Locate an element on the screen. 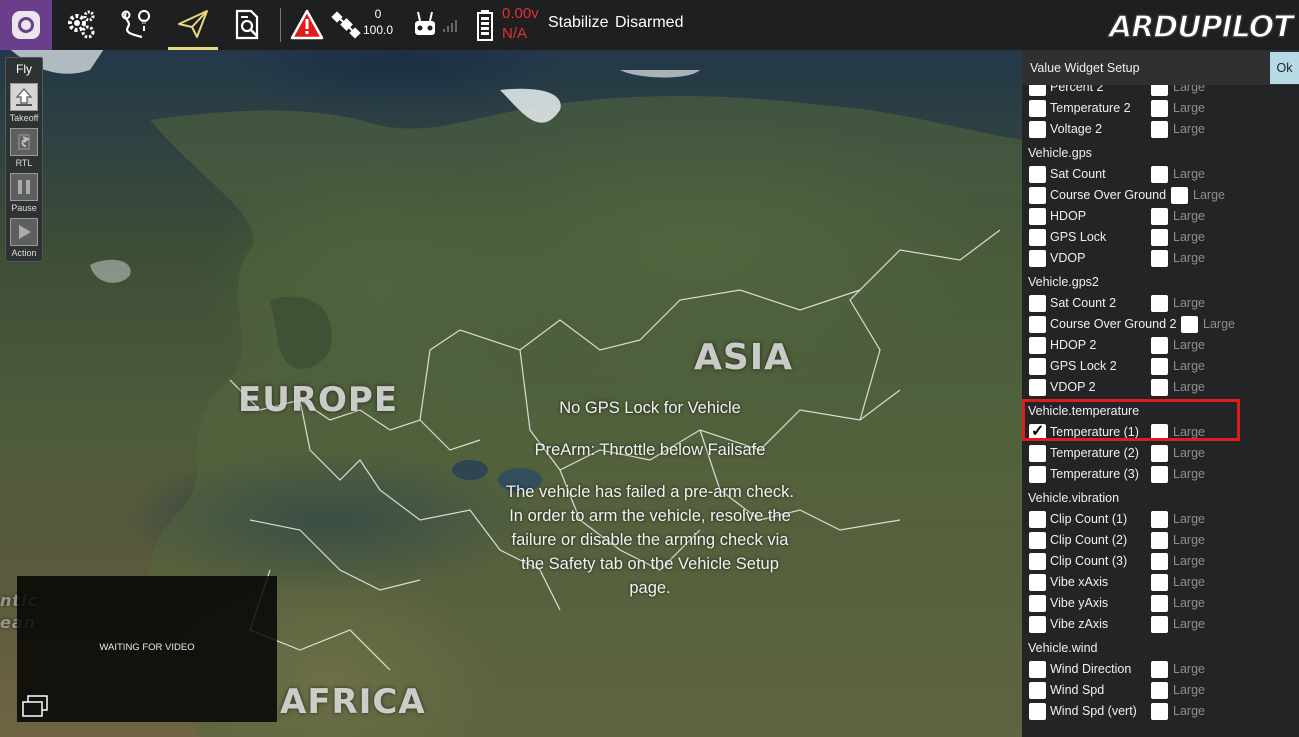 The height and width of the screenshot is (737, 1299). widget-group-title: Vehicle.wind is located at coordinates (1063, 648).